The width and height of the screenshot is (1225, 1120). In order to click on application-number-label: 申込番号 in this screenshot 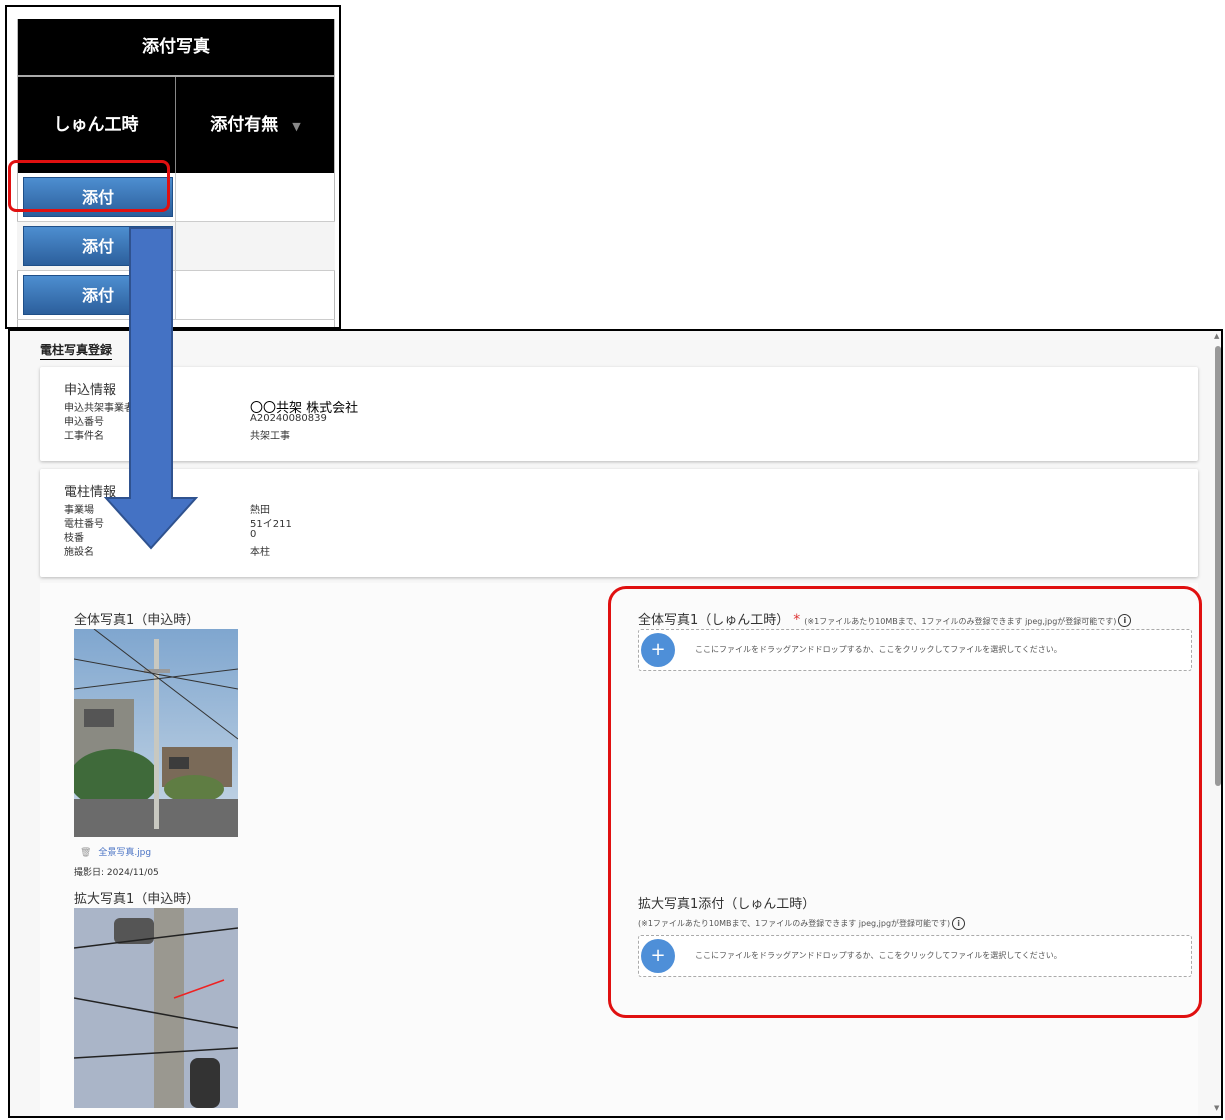, I will do `click(84, 422)`.